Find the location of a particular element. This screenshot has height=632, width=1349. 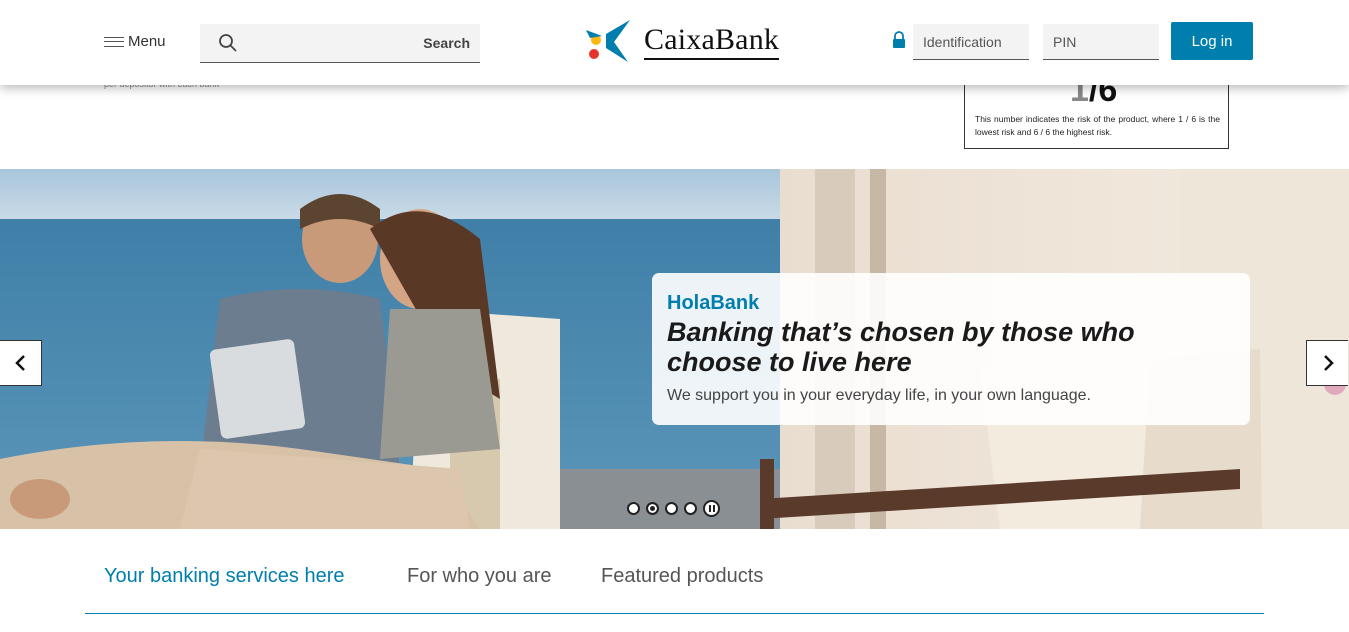

identification-field: Identification is located at coordinates (971, 42).